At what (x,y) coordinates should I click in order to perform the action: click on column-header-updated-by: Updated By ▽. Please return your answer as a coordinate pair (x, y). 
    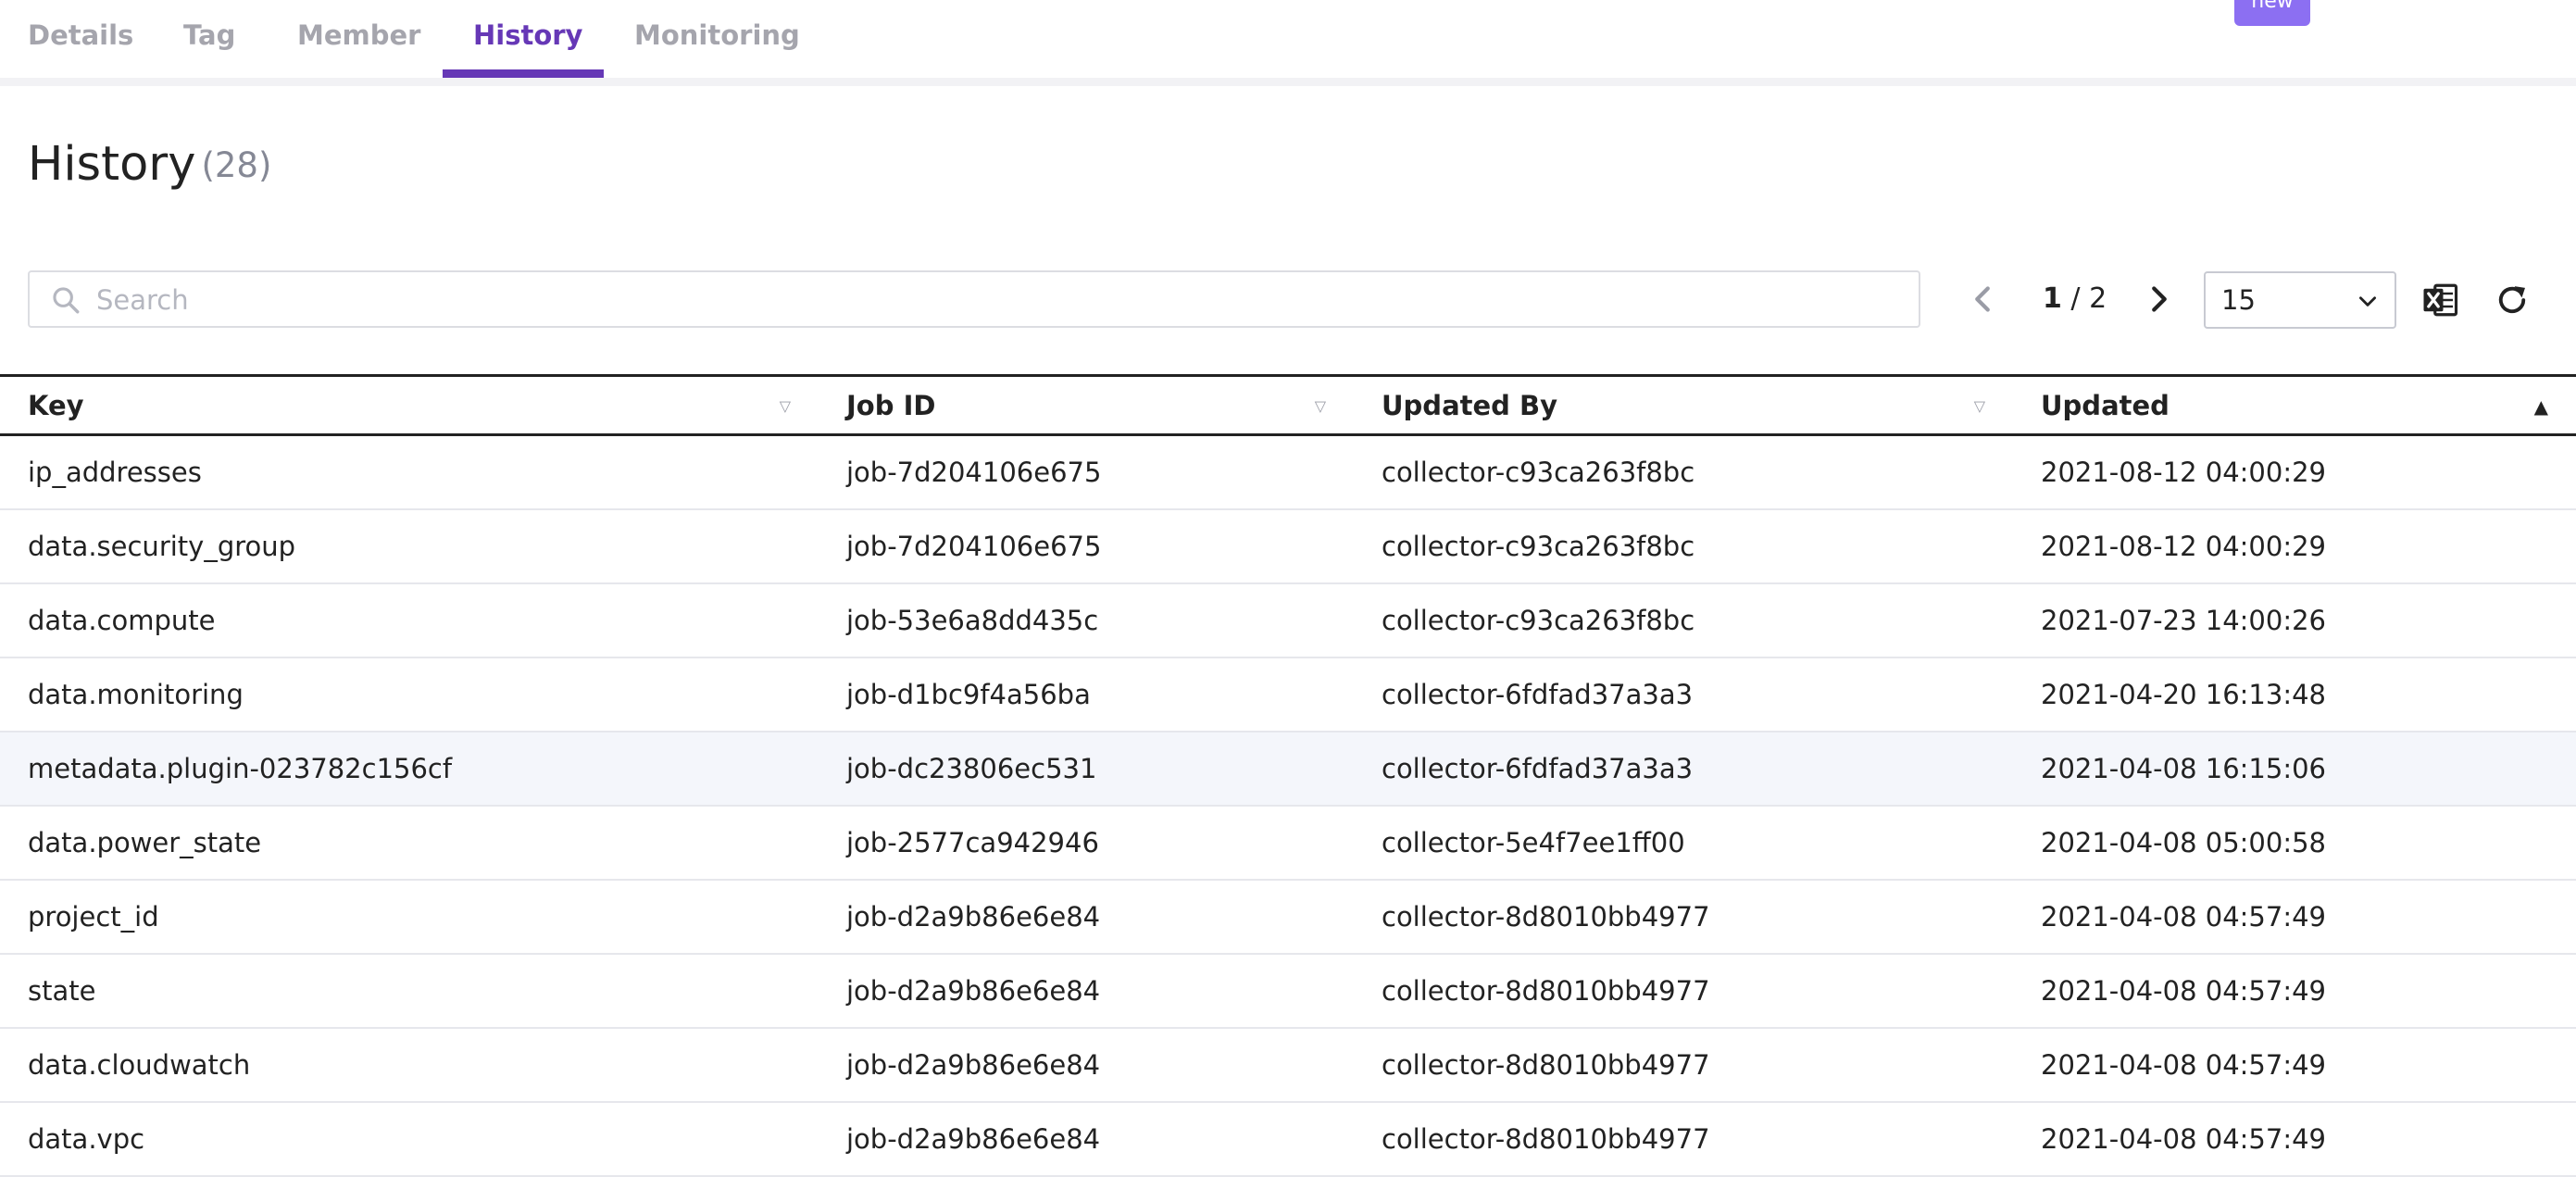
    Looking at the image, I should click on (1684, 405).